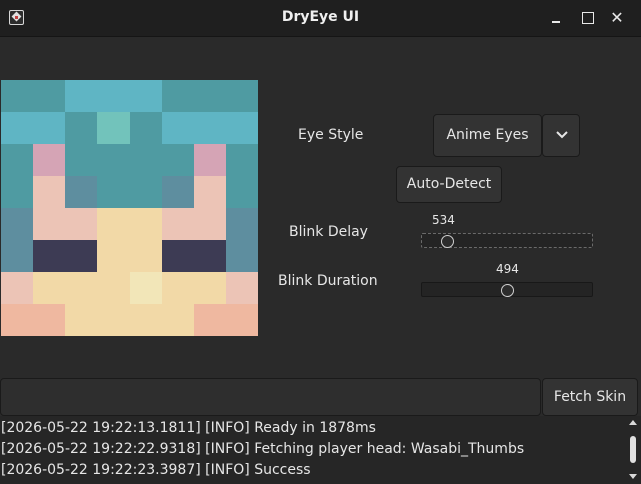 This screenshot has height=484, width=641. What do you see at coordinates (507, 269) in the screenshot?
I see `blink-duration-value: 494` at bounding box center [507, 269].